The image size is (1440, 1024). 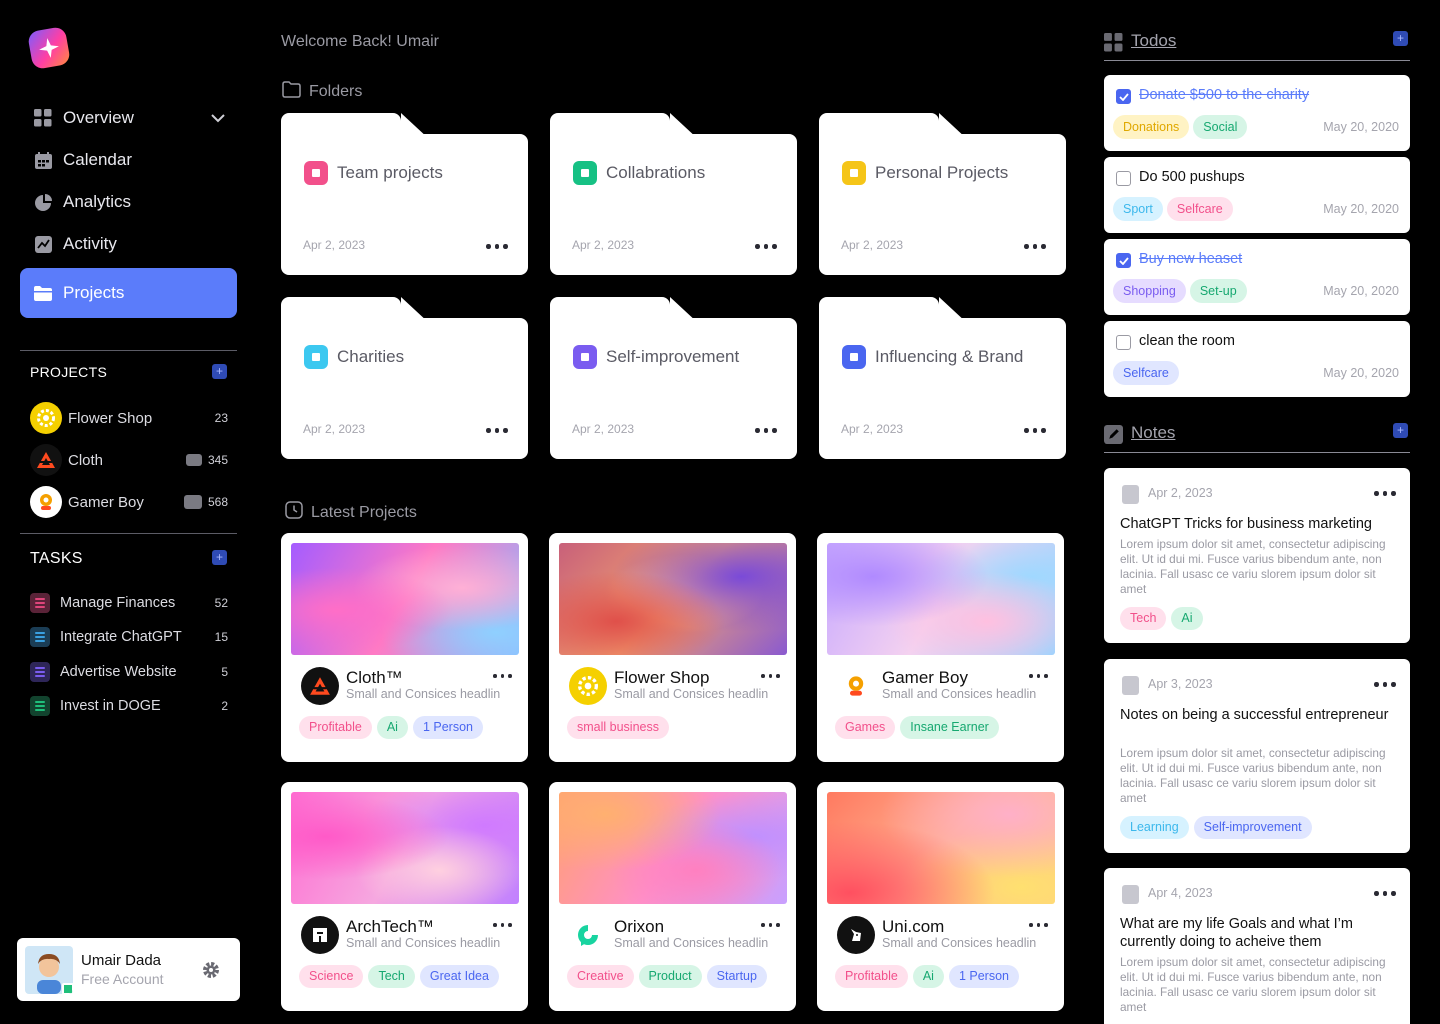 I want to click on folder-card: Team projects Apr 2, 2023, so click(x=404, y=194).